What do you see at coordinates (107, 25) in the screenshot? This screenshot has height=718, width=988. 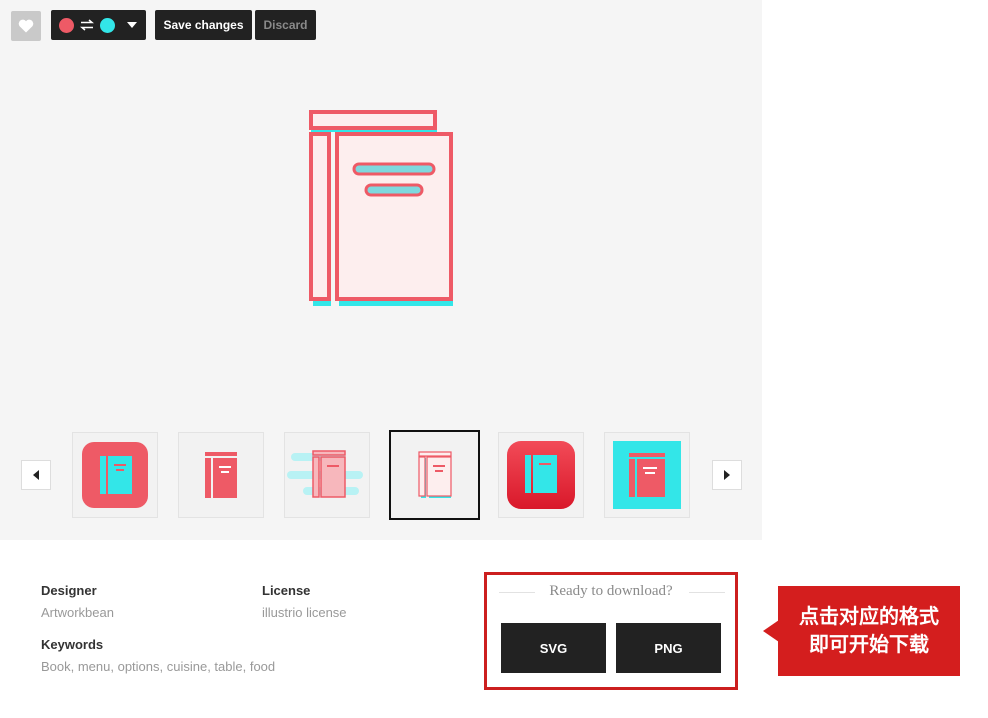 I see `secondary-color-swatch` at bounding box center [107, 25].